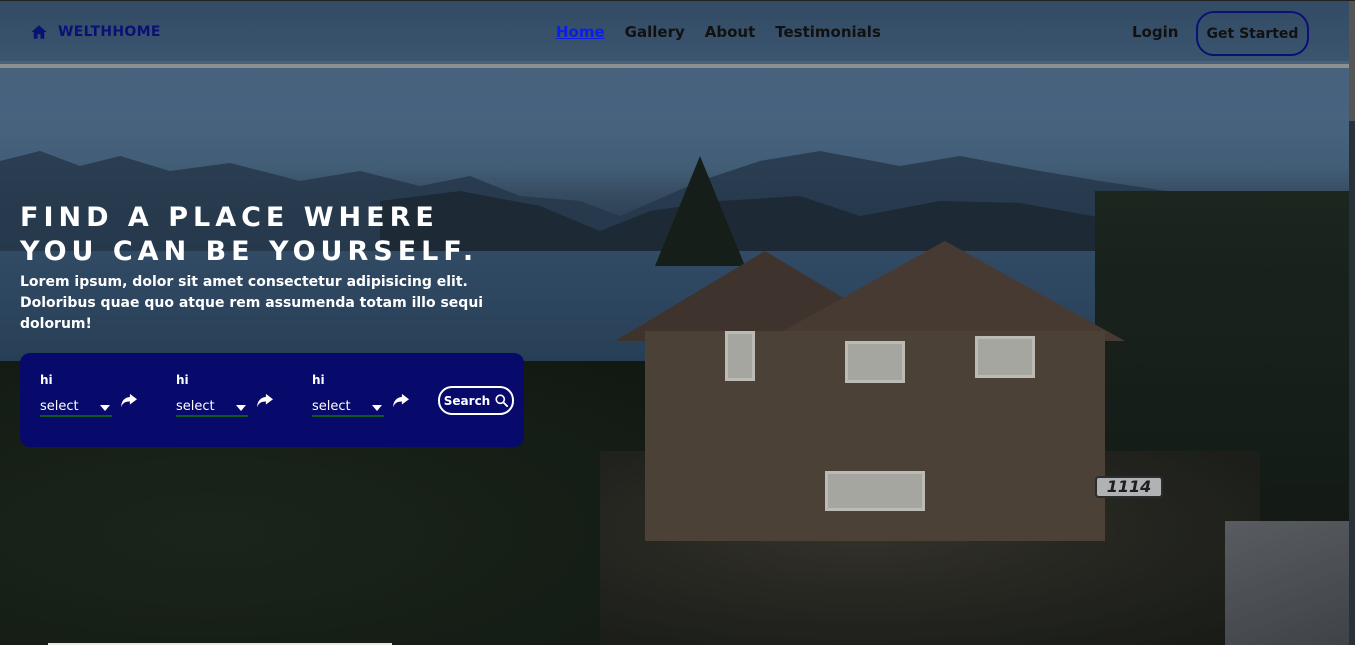 The width and height of the screenshot is (1355, 645). I want to click on brand: WELTHHOME, so click(95, 32).